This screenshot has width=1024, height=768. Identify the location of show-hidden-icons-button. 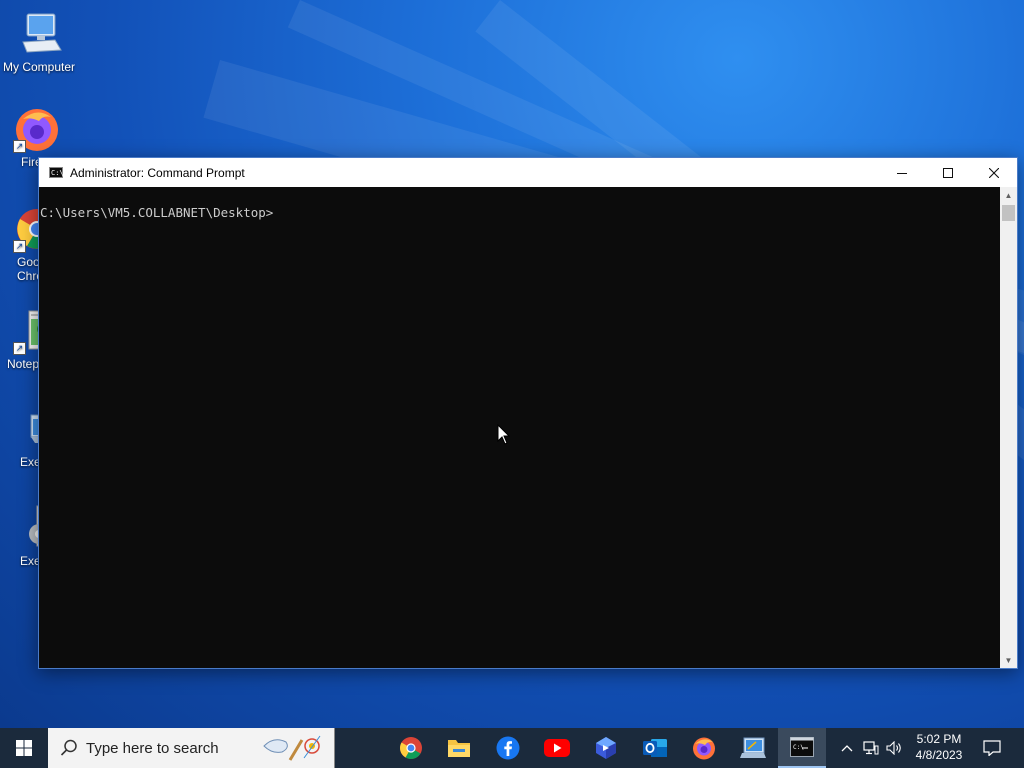
(847, 748).